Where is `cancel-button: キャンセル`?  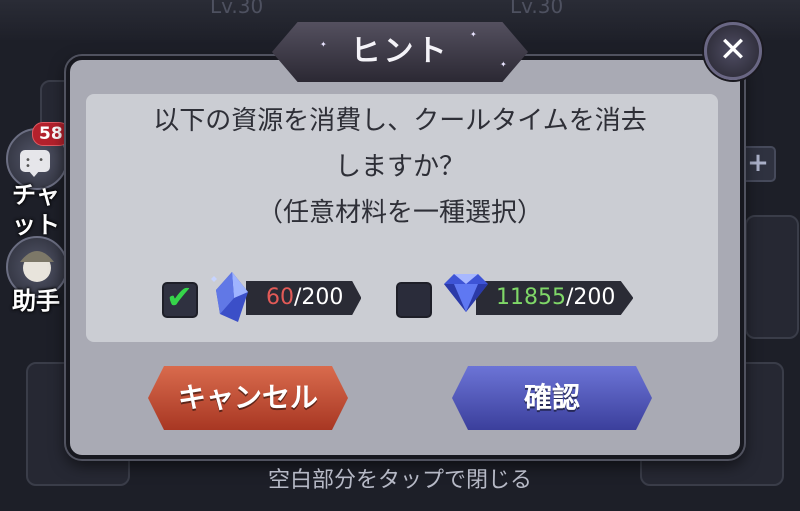
cancel-button: キャンセル is located at coordinates (248, 398).